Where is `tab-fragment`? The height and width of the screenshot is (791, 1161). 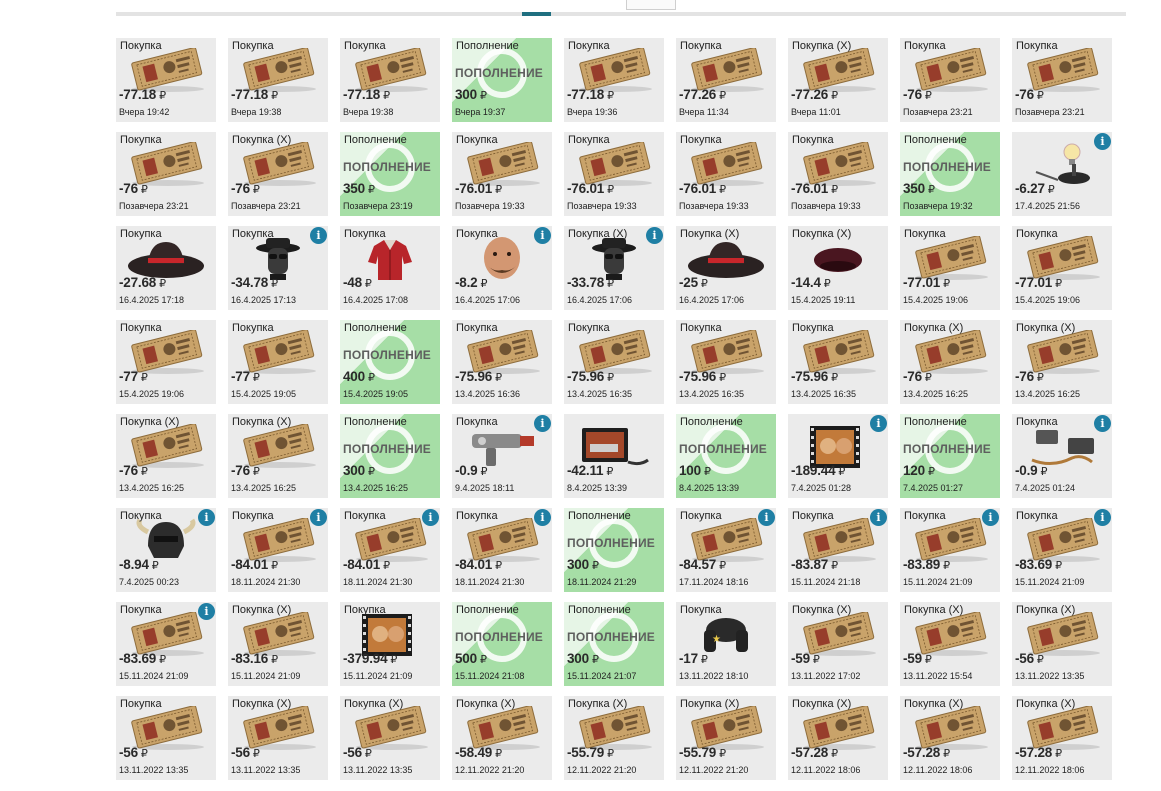
tab-fragment is located at coordinates (651, 5).